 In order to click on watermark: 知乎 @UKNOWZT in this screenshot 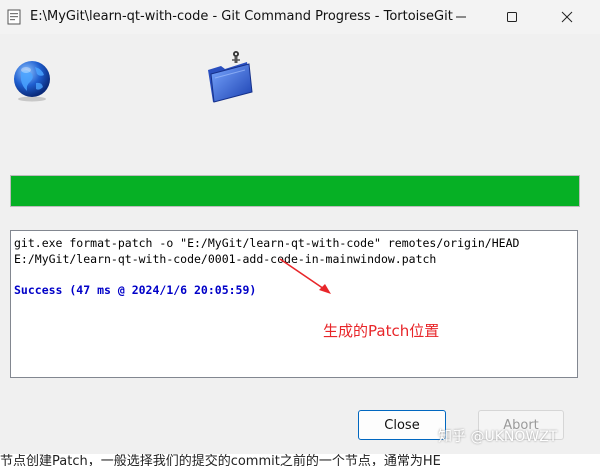, I will do `click(498, 437)`.